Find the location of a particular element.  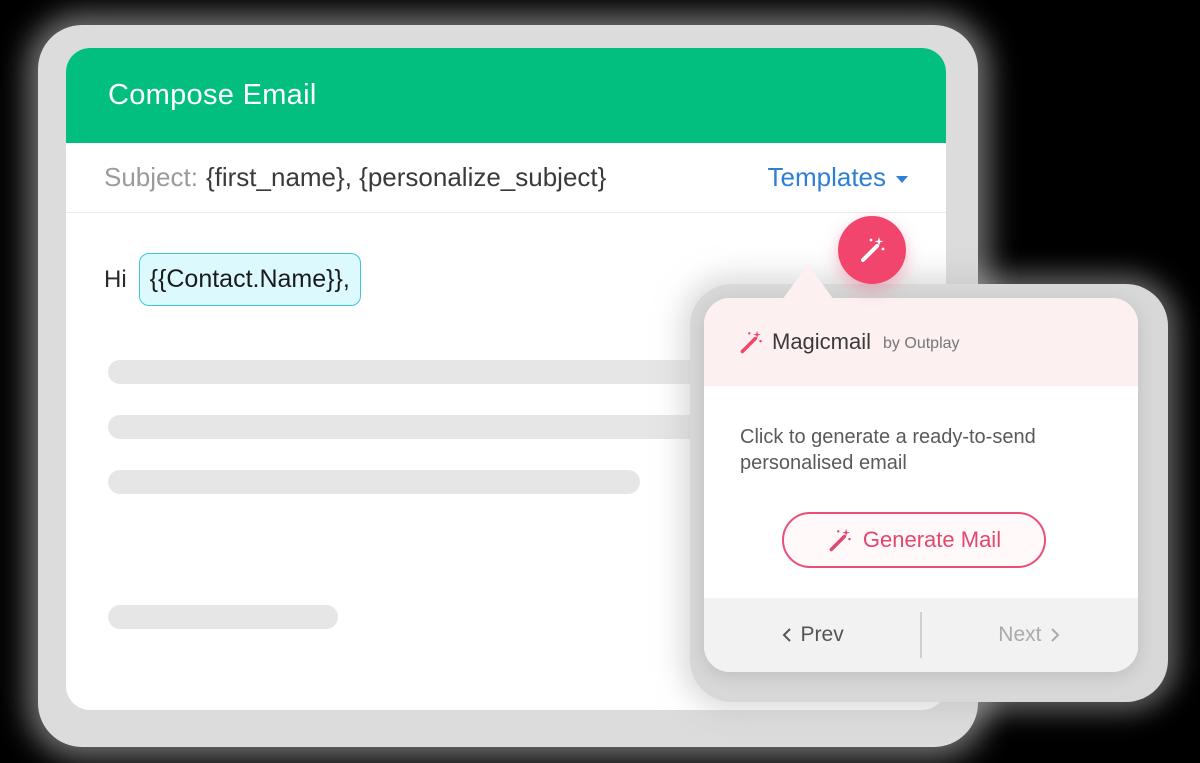

magic-wand-button is located at coordinates (872, 250).